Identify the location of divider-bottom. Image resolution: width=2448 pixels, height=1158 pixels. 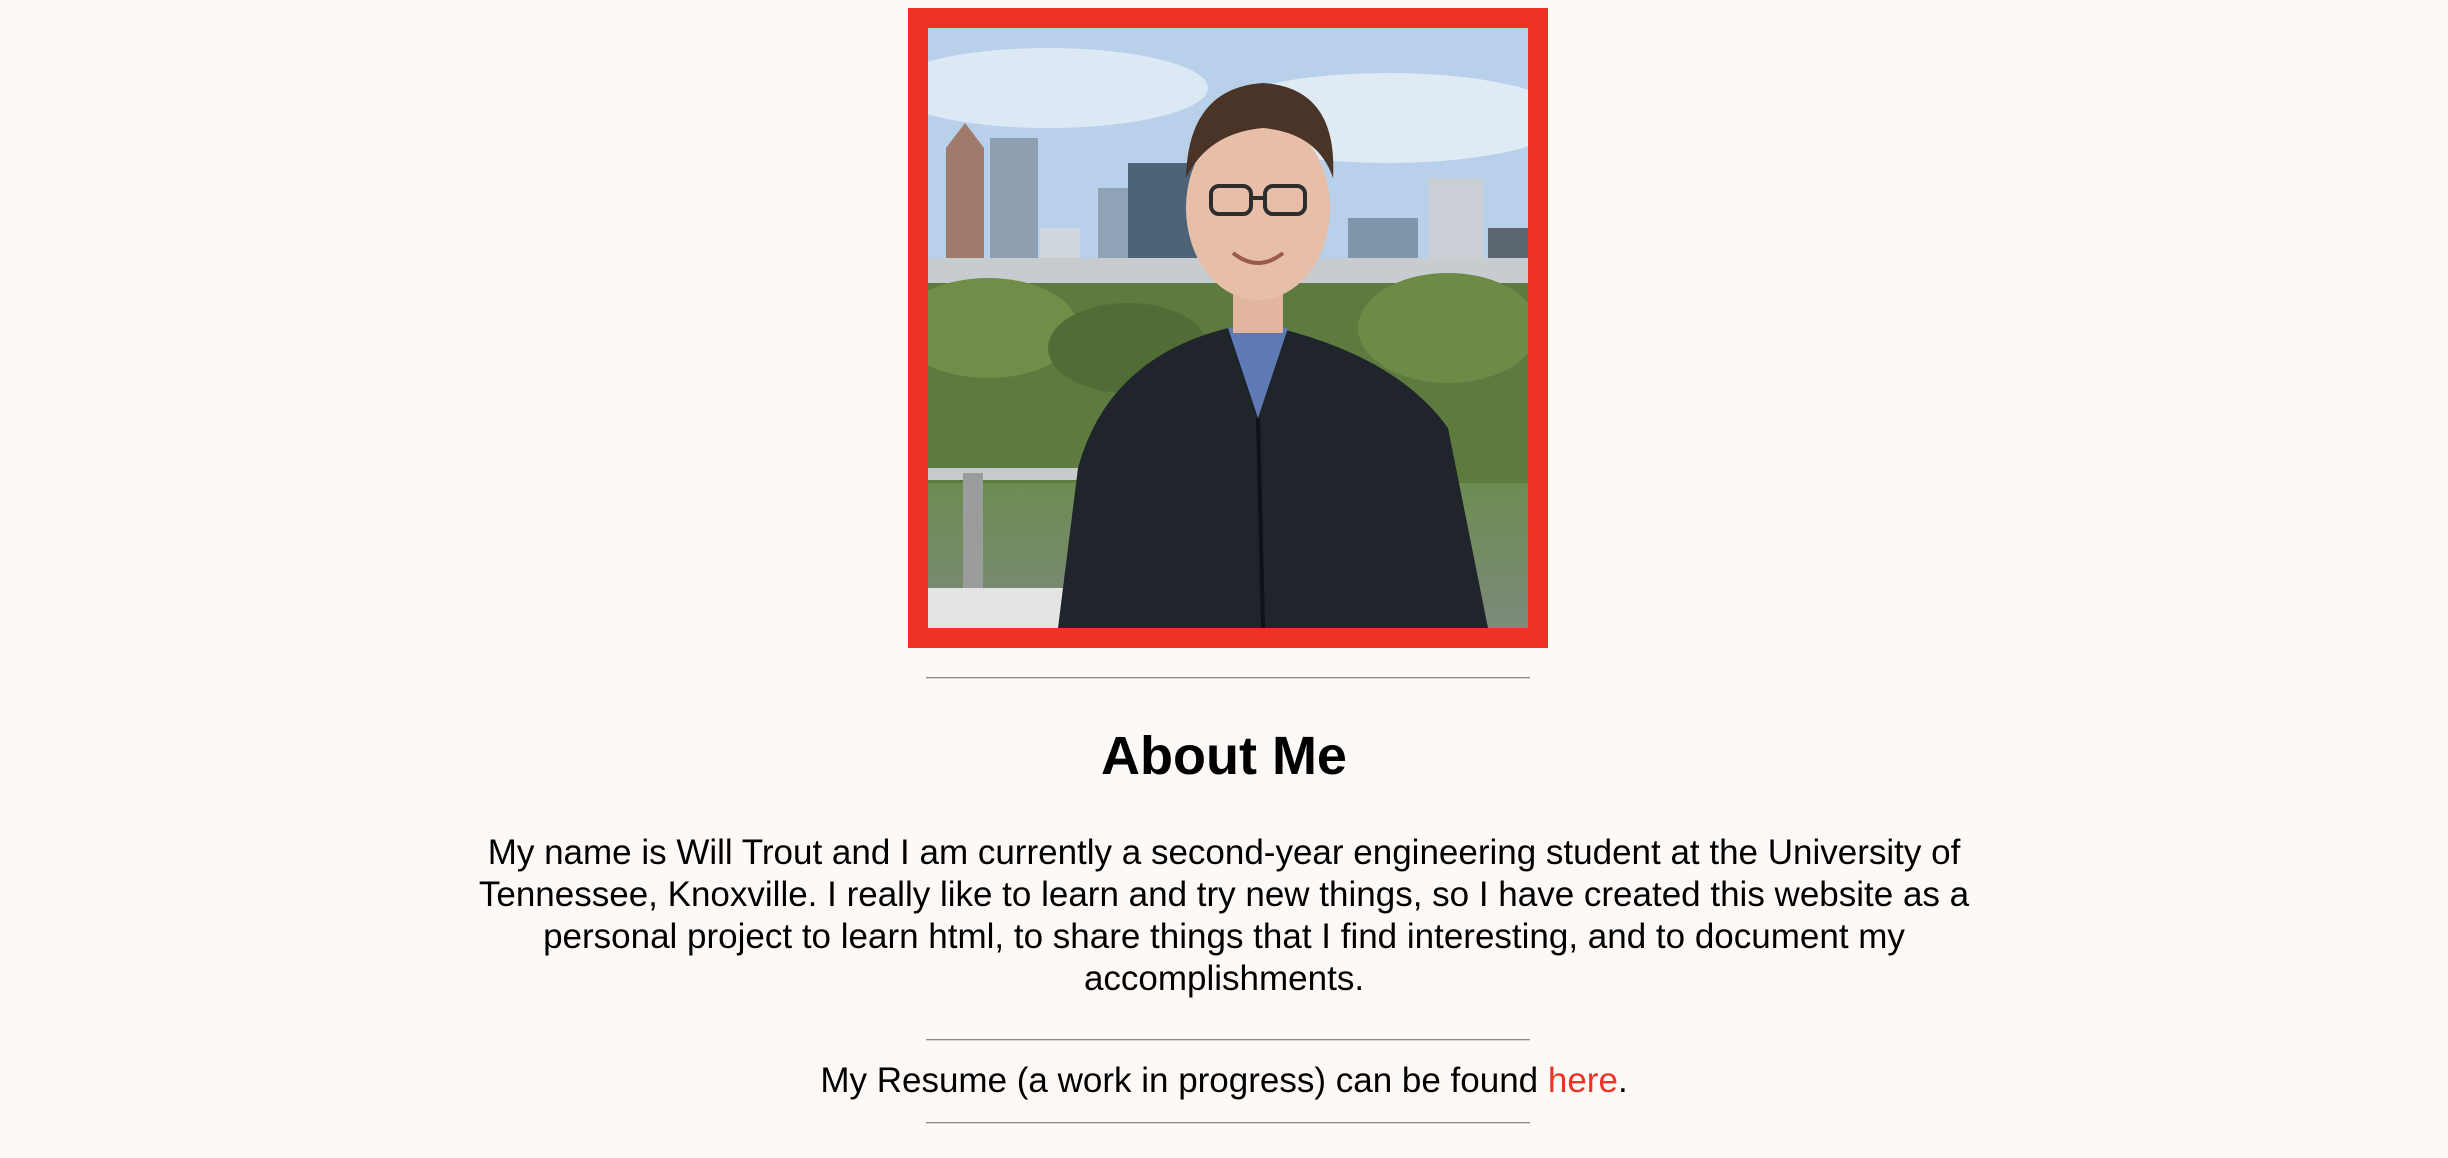
(1228, 1123).